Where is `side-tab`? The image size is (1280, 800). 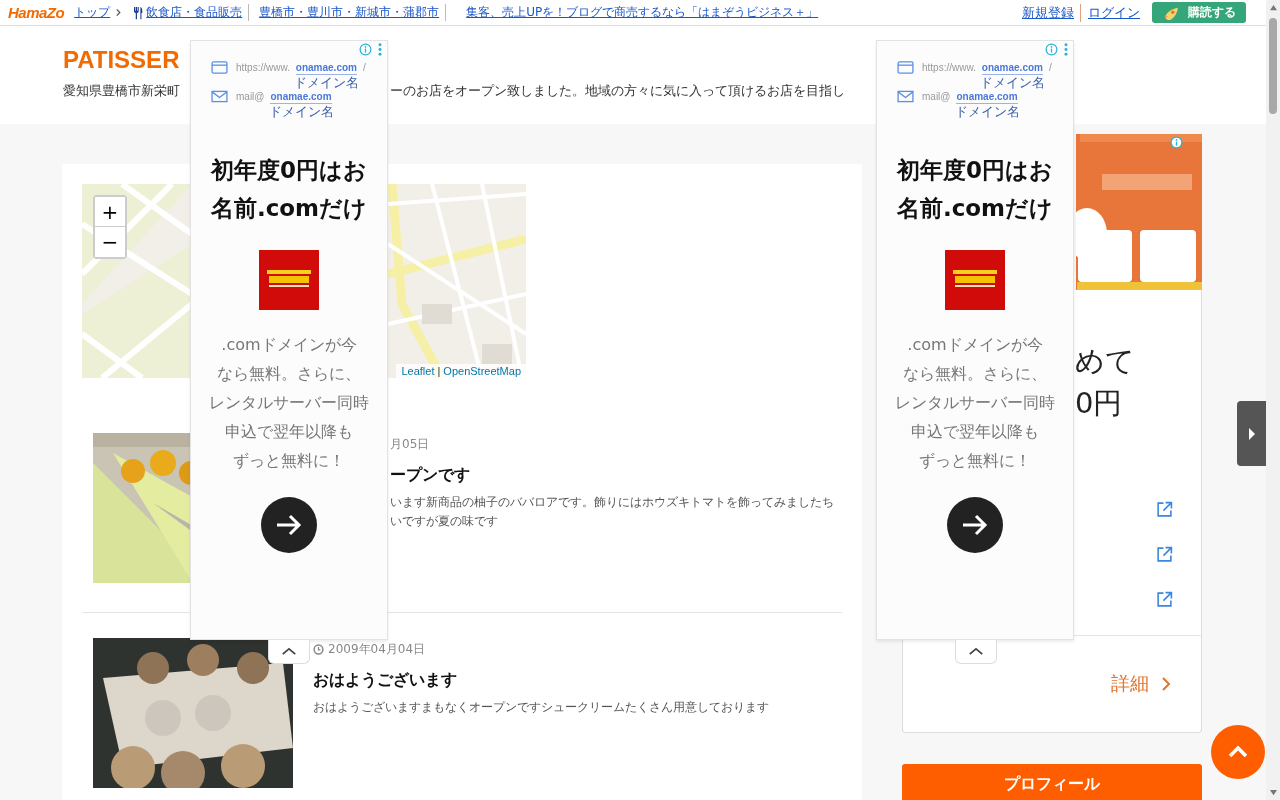
side-tab is located at coordinates (1251, 433).